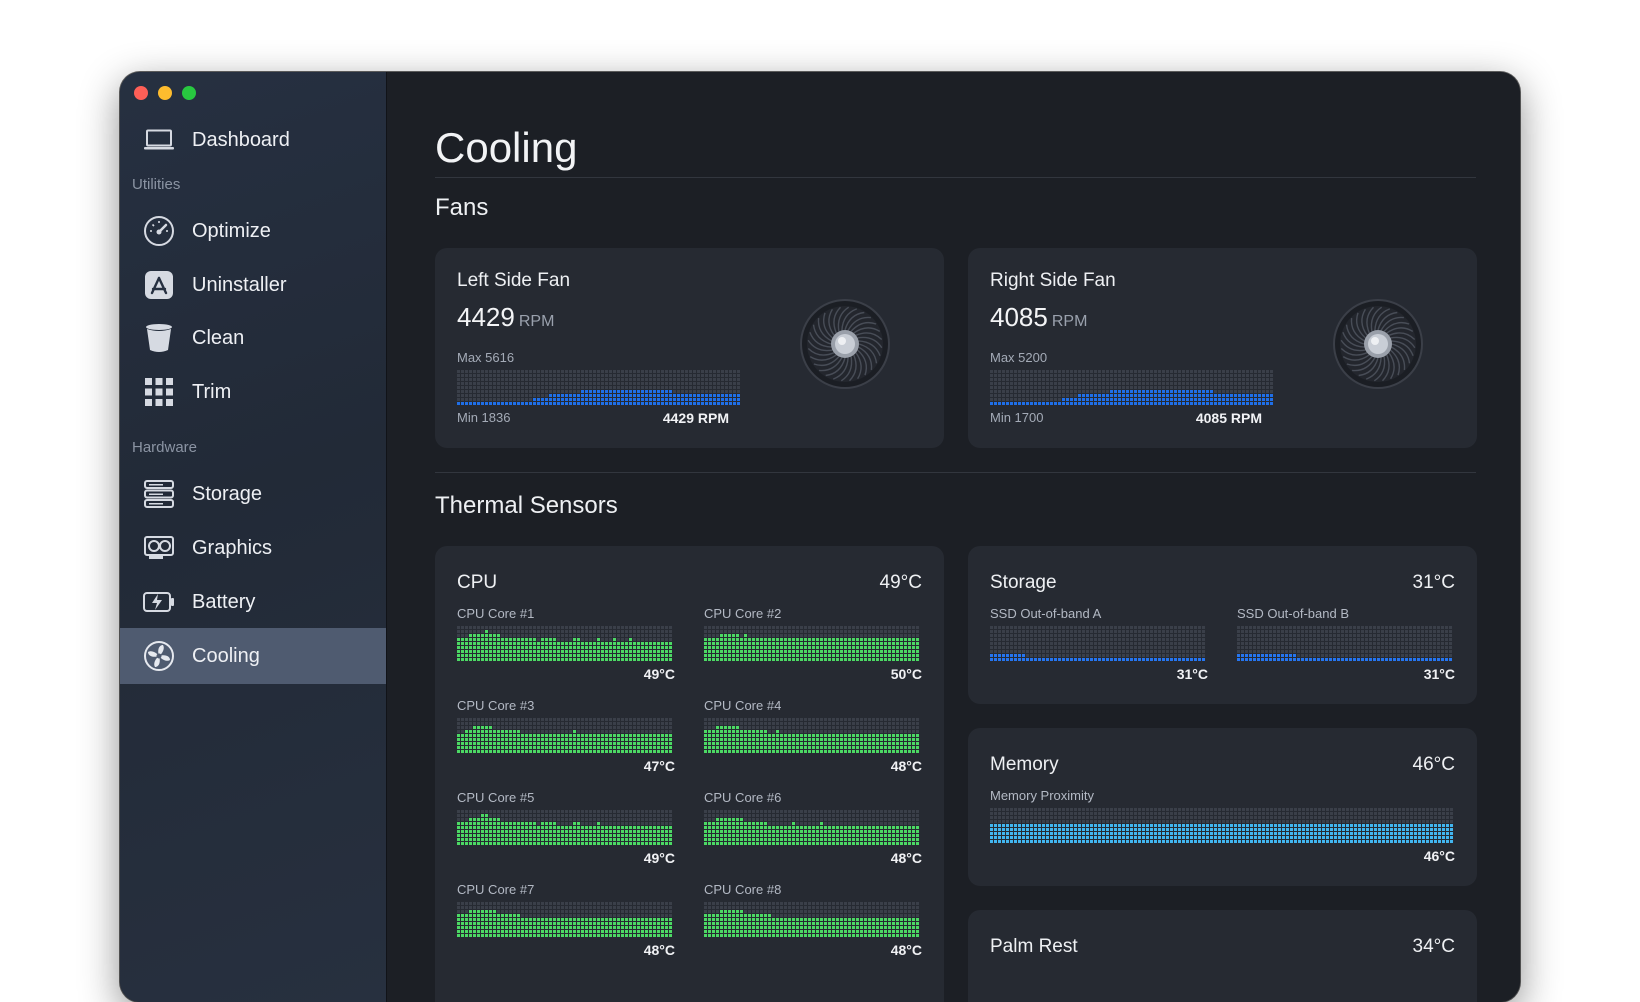  Describe the element at coordinates (253, 548) in the screenshot. I see `sidebar-item-graphics: Graphics` at that location.